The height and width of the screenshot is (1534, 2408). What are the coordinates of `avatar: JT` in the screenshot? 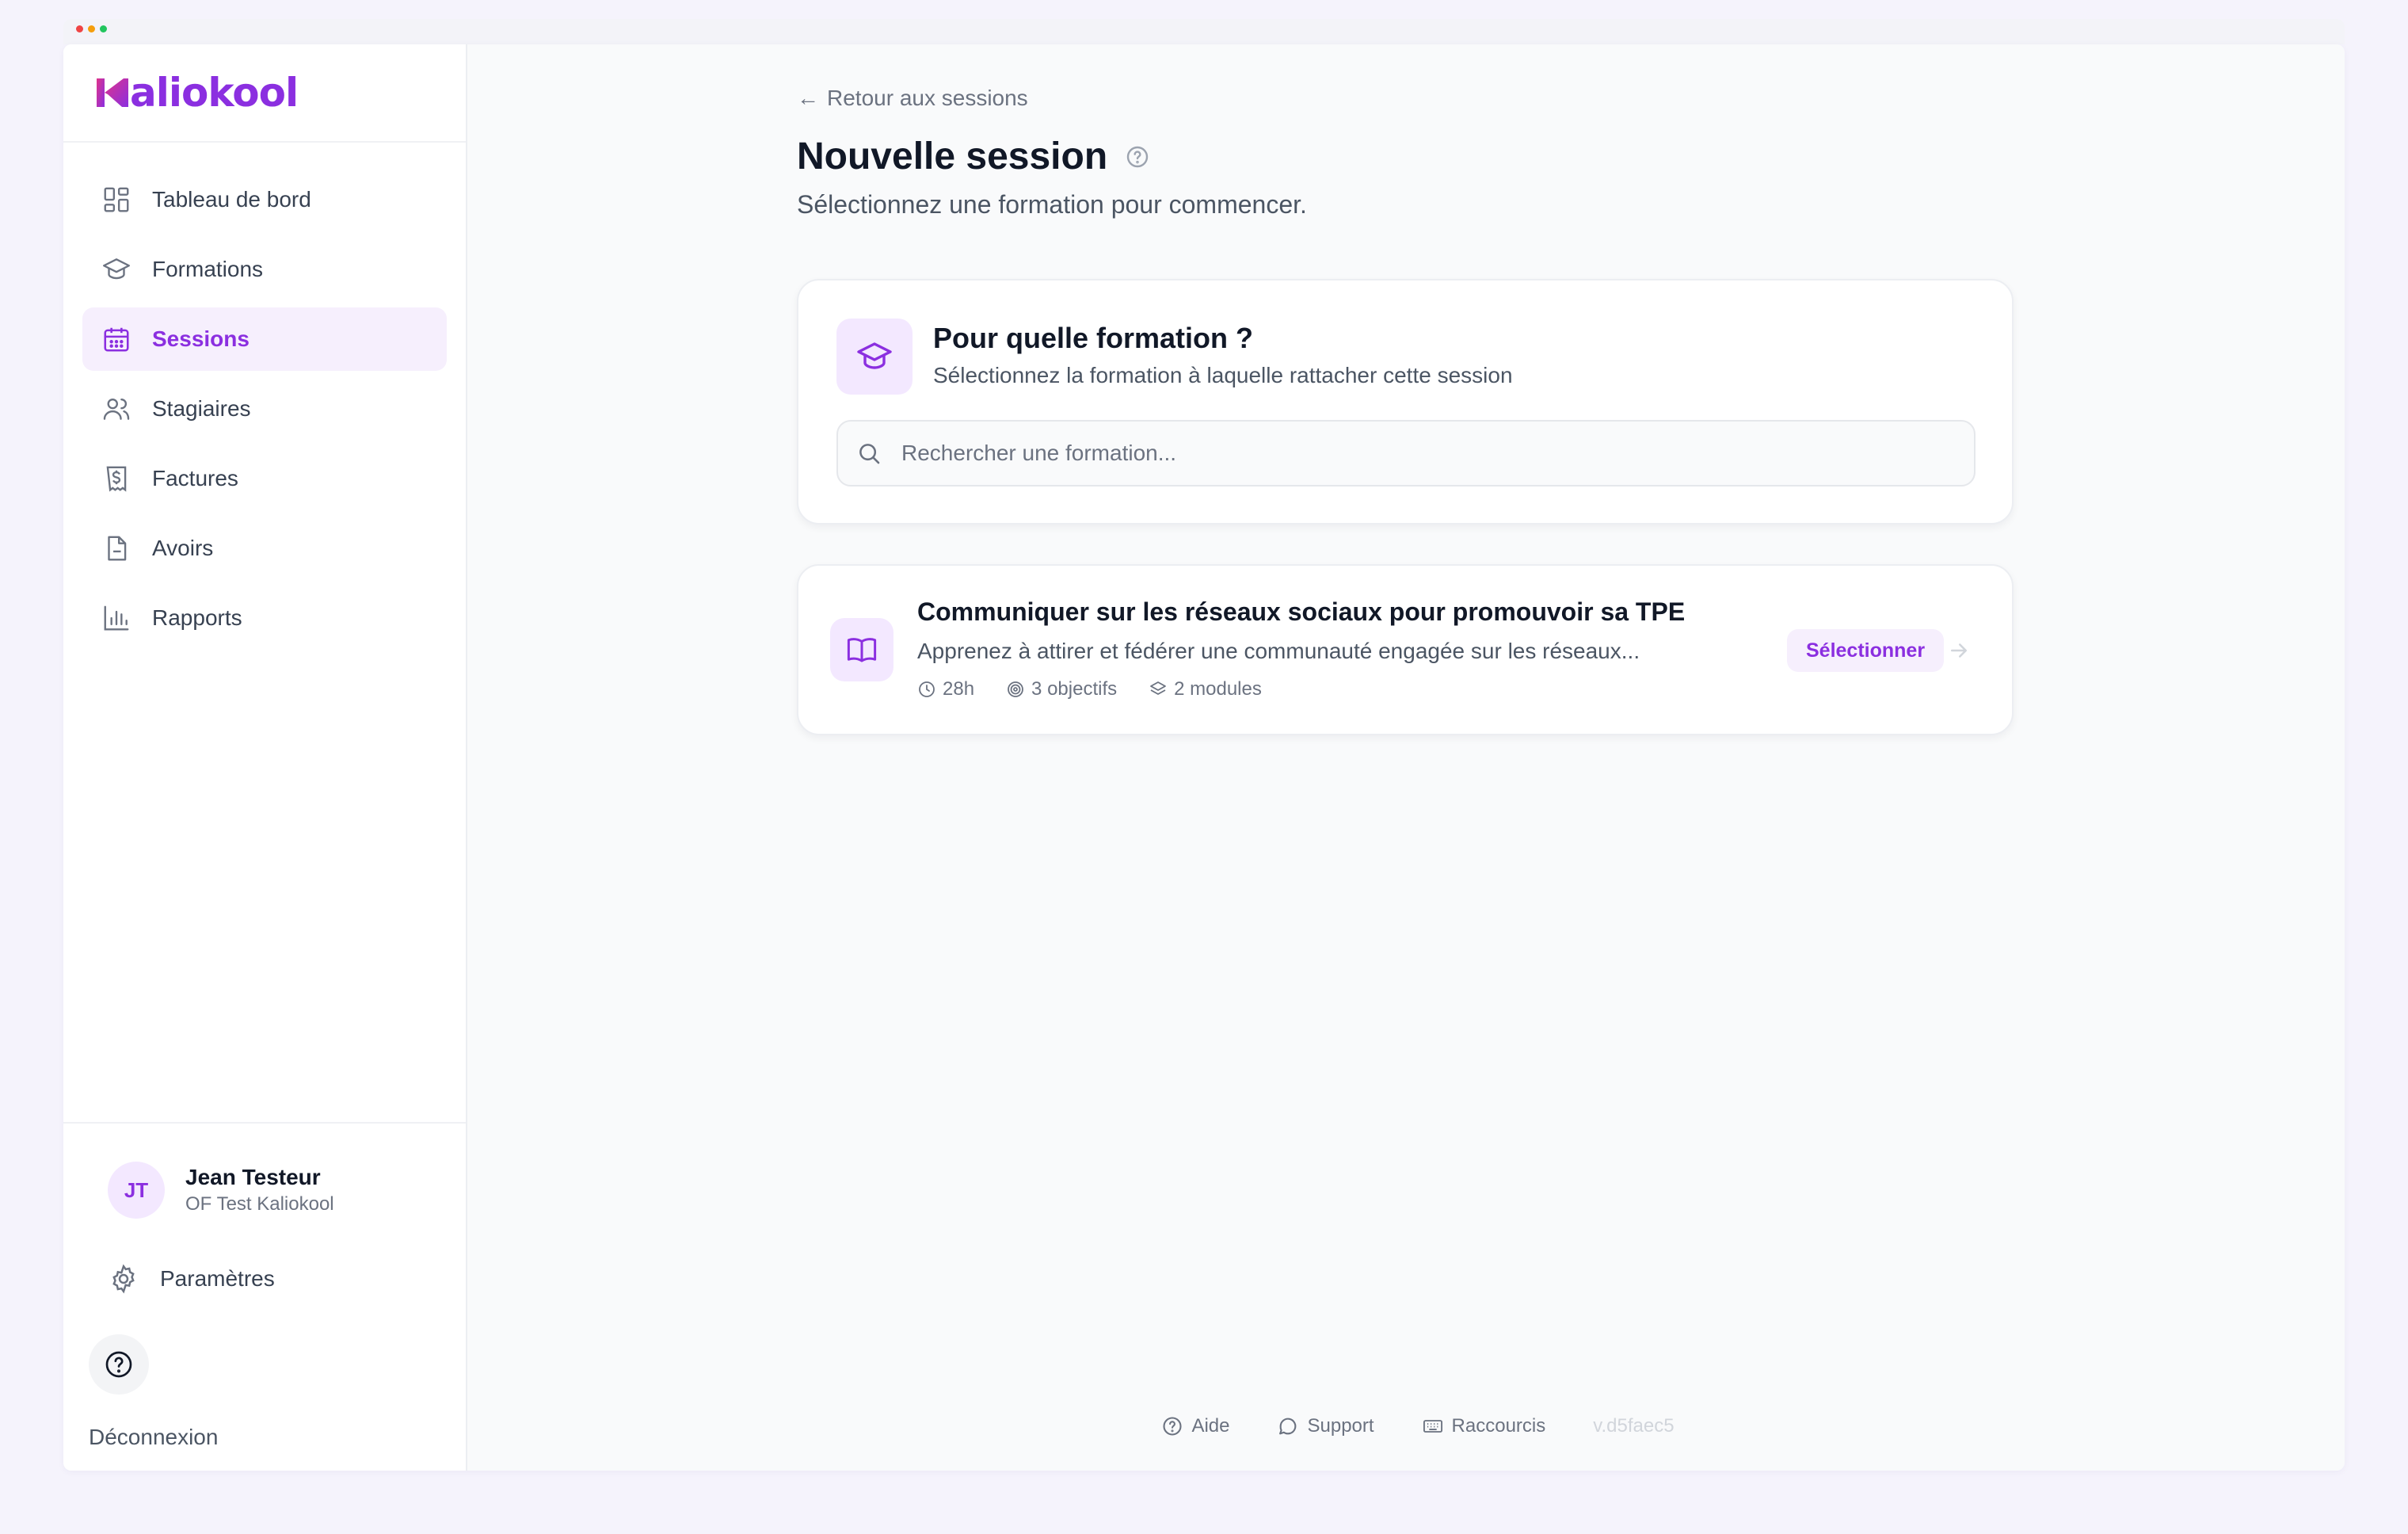 It's located at (136, 1190).